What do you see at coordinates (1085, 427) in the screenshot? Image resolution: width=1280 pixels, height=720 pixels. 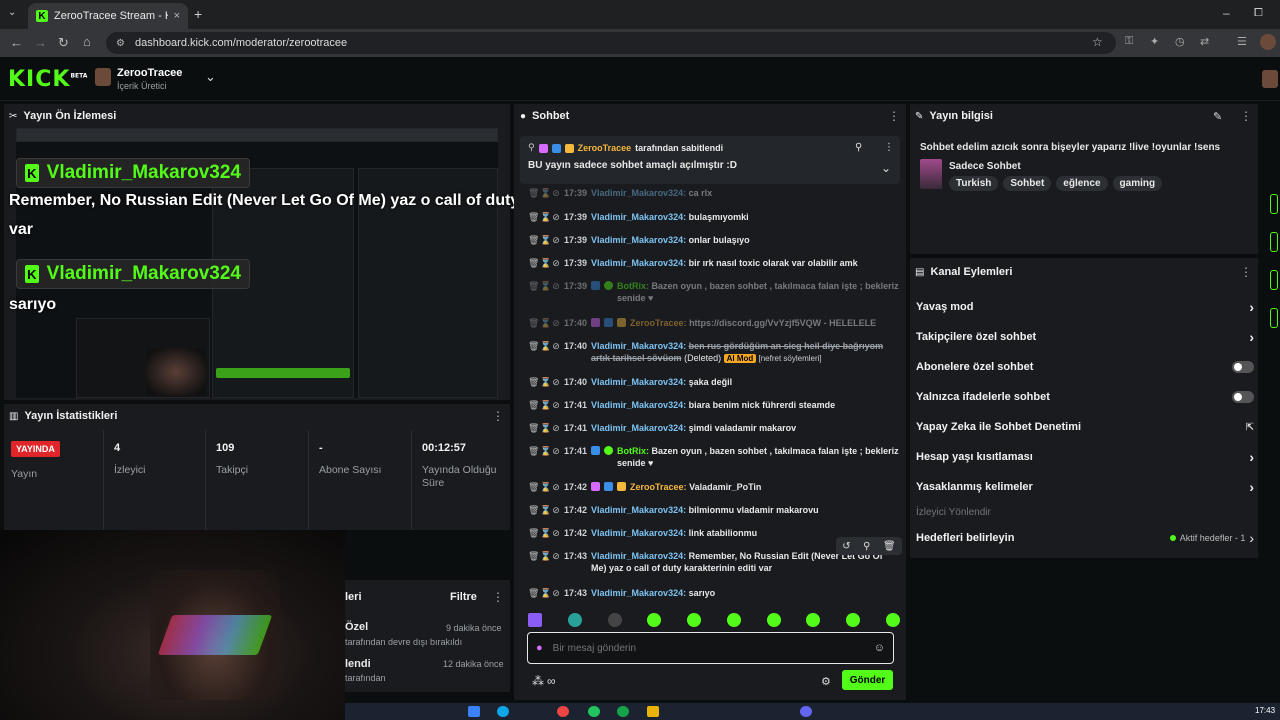 I see `action-ai-moderation: Yapay Zeka ile Sohbet Denetimi ⇱` at bounding box center [1085, 427].